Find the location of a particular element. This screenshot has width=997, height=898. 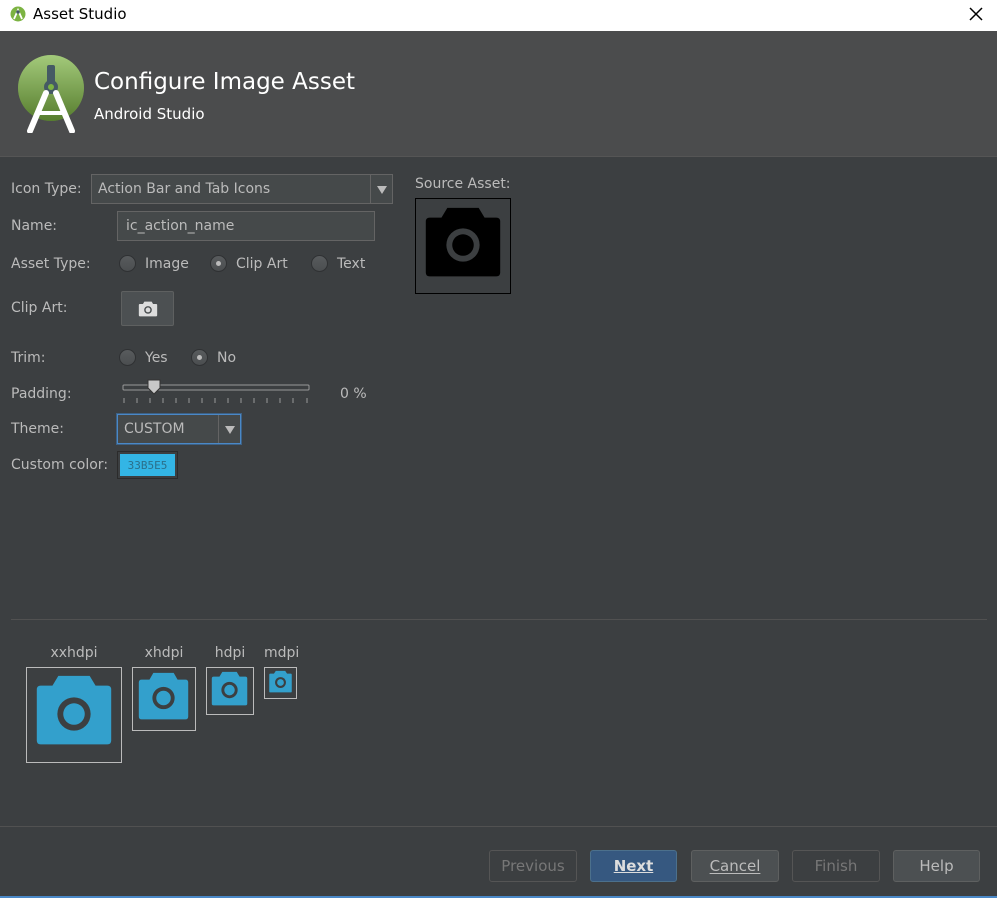

asset-type-clipart-radio: Clip Art is located at coordinates (249, 263).